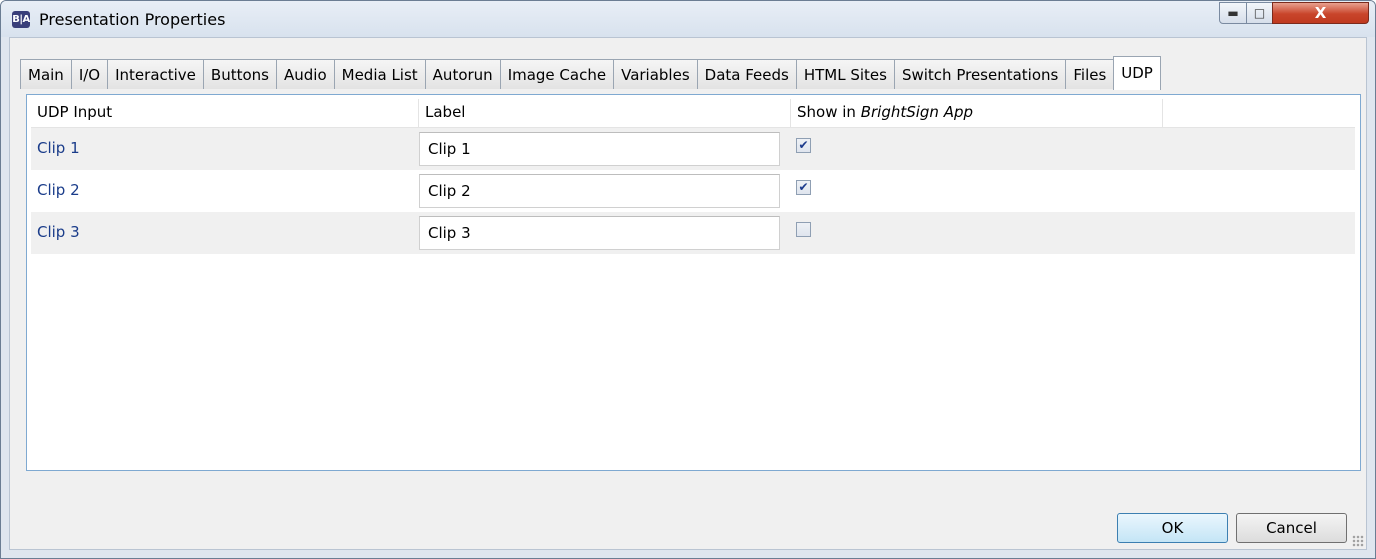 Image resolution: width=1376 pixels, height=559 pixels. I want to click on udp-input-name: Clip 2, so click(58, 190).